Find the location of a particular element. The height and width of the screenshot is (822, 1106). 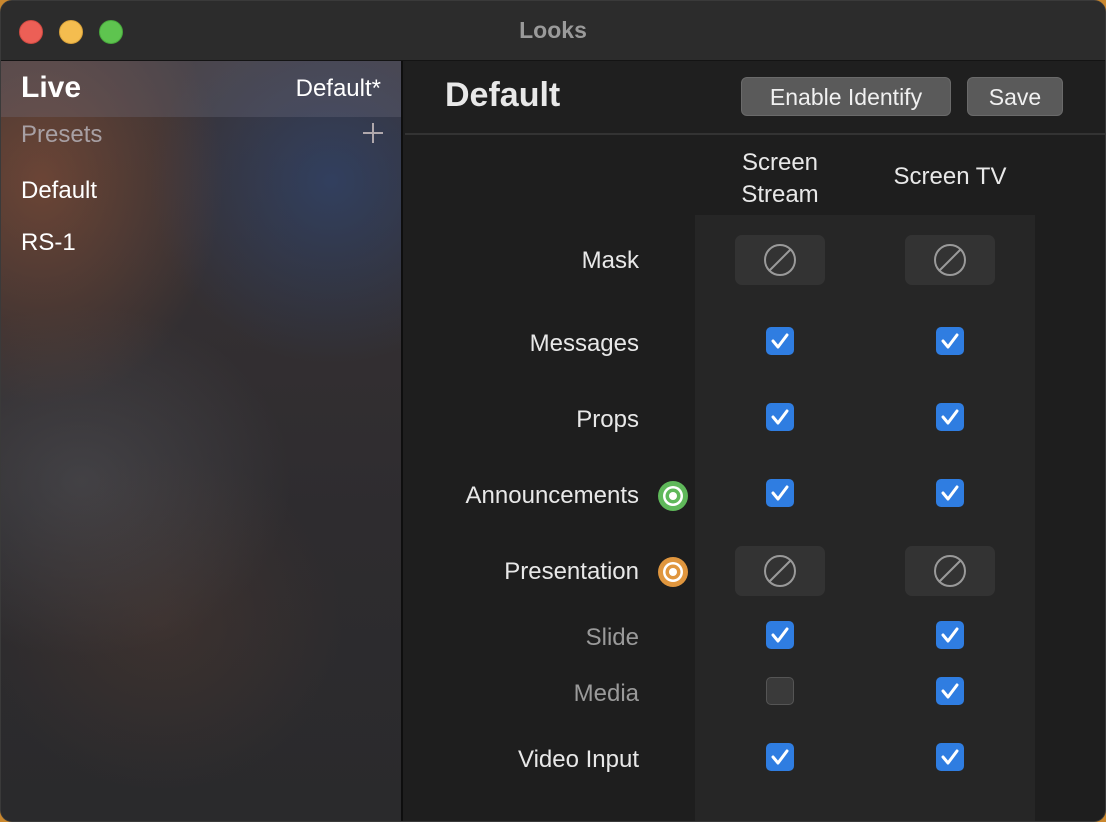

media-screen-stream-checkbox is located at coordinates (780, 691).